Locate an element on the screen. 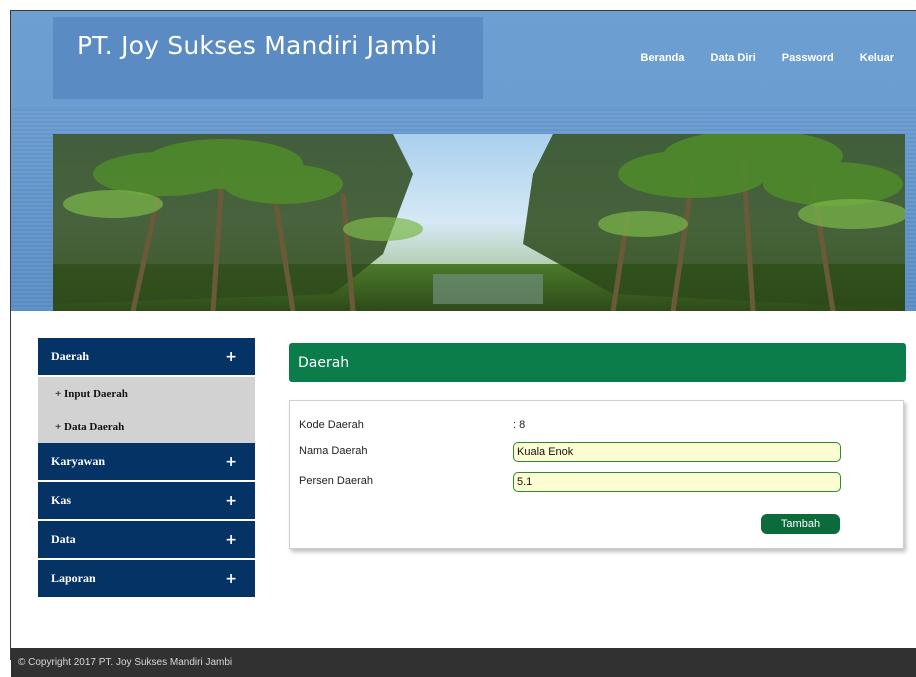  nav-password: Password is located at coordinates (808, 58).